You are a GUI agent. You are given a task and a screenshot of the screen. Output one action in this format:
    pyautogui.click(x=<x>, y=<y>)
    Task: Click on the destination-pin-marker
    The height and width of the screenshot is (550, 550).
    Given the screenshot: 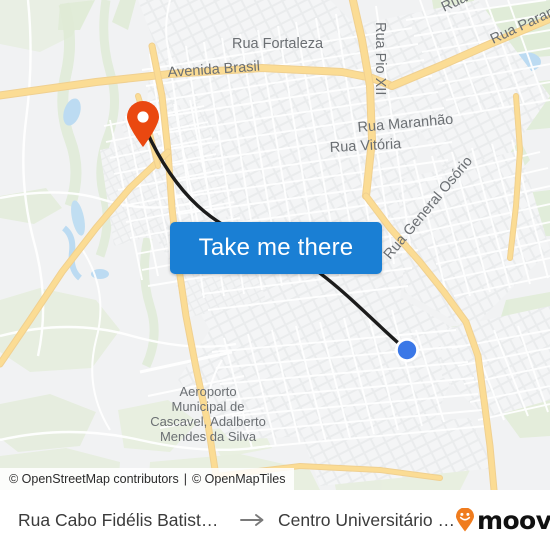 What is the action you would take?
    pyautogui.click(x=143, y=124)
    